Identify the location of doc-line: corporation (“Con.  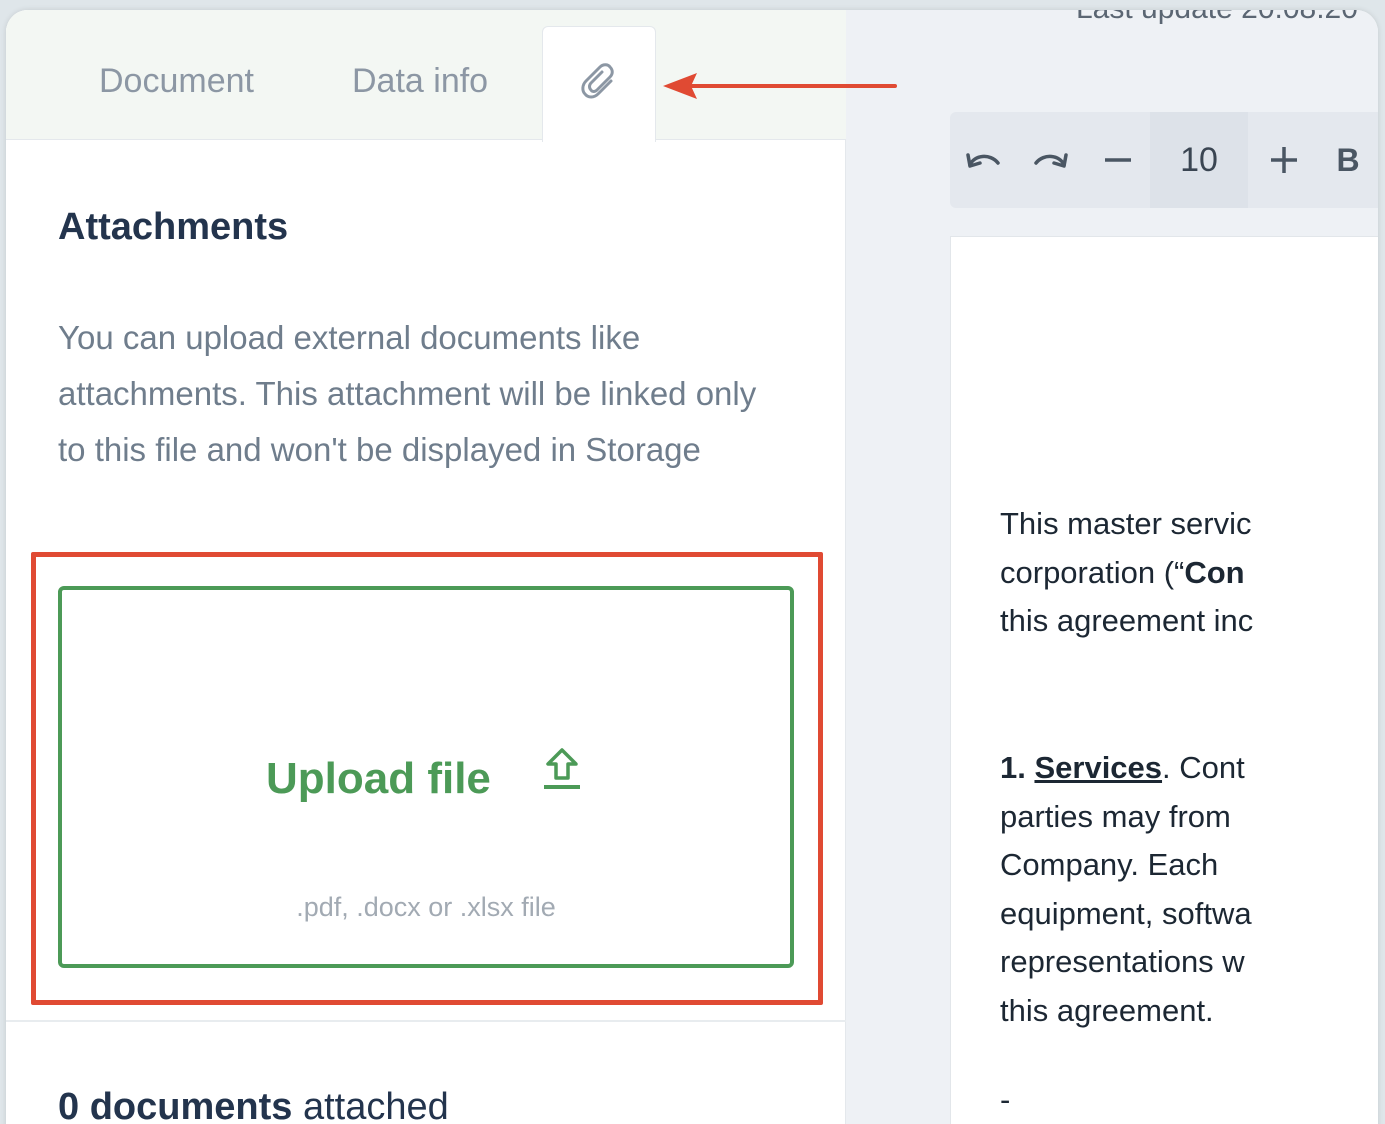
(1189, 573).